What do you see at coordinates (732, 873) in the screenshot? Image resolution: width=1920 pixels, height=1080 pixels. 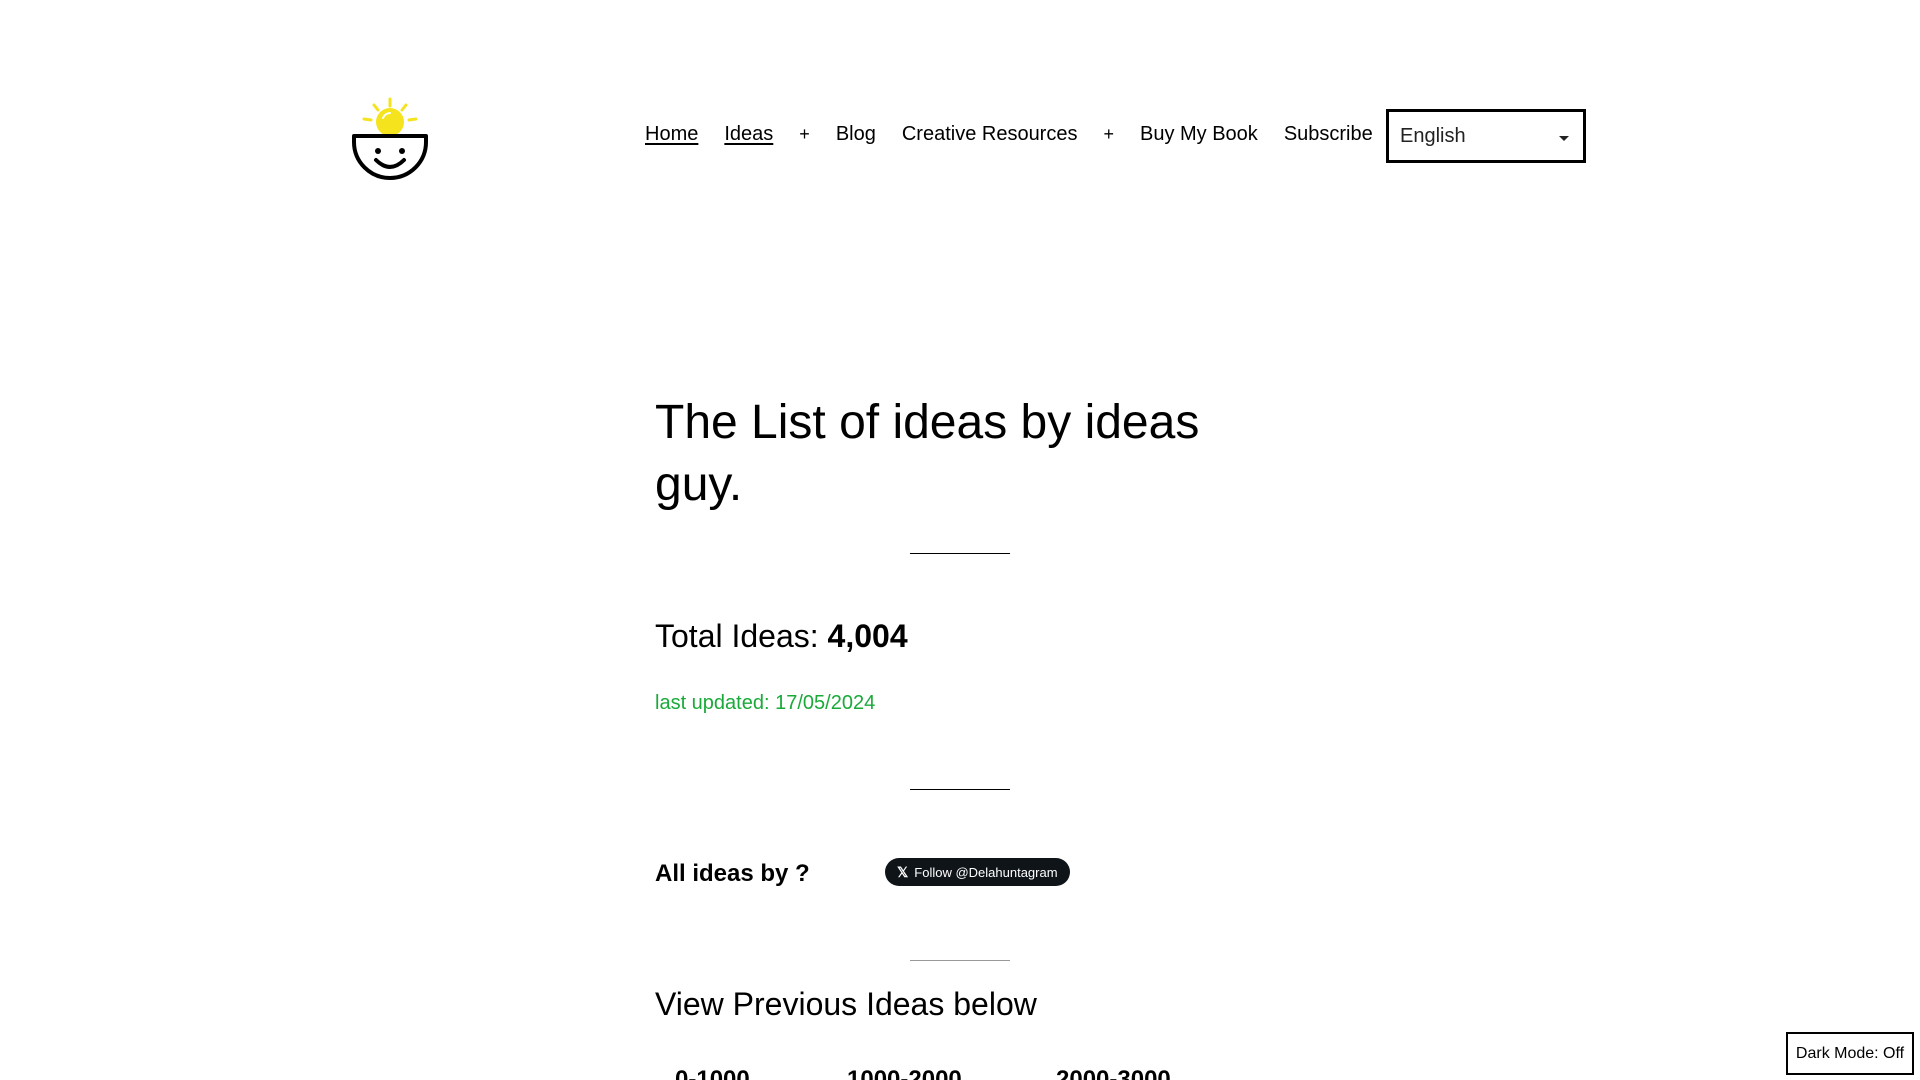 I see `all-ideas-by-label: All ideas by ?` at bounding box center [732, 873].